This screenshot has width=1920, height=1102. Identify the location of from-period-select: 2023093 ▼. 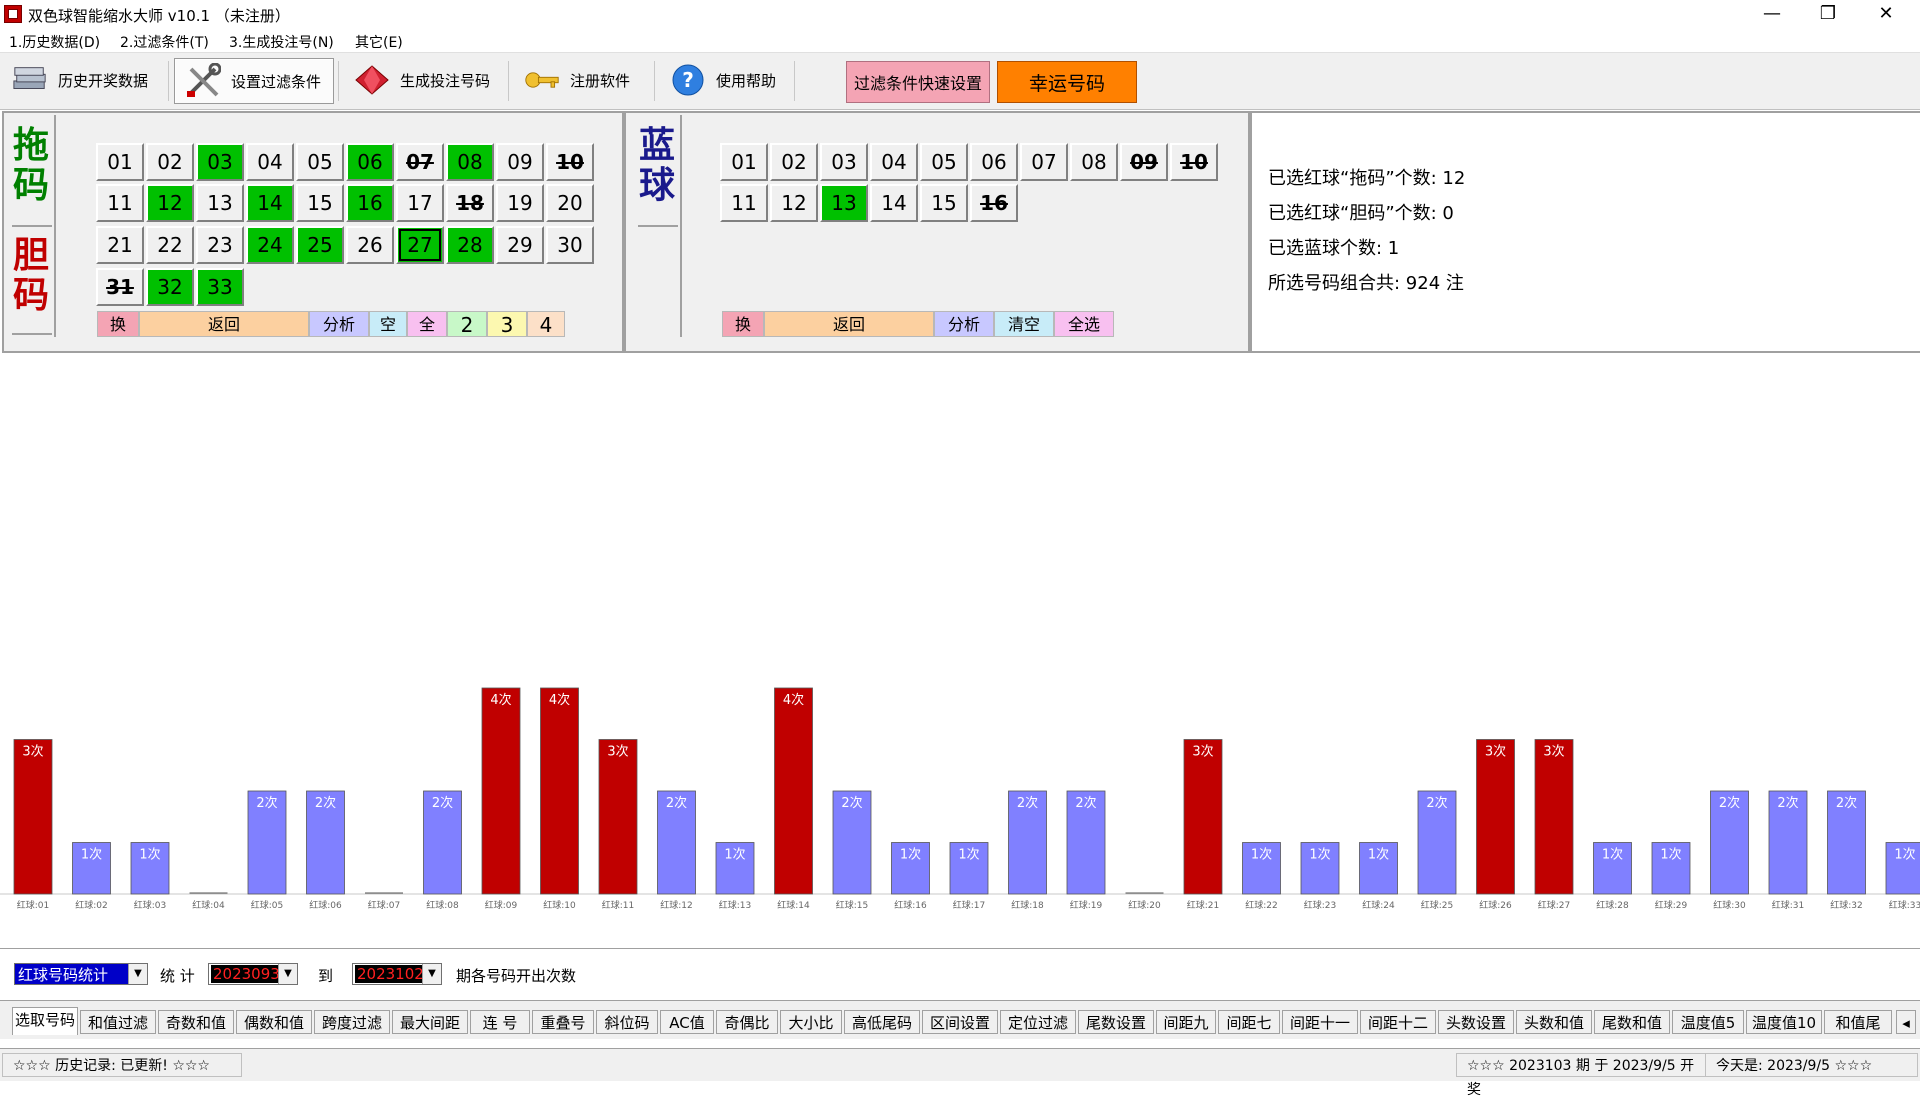
(253, 974).